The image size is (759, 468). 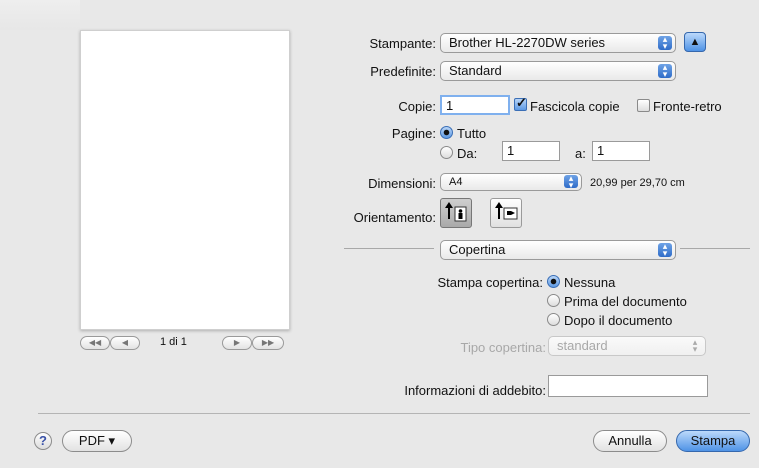 I want to click on cover-before-radio, so click(x=553, y=300).